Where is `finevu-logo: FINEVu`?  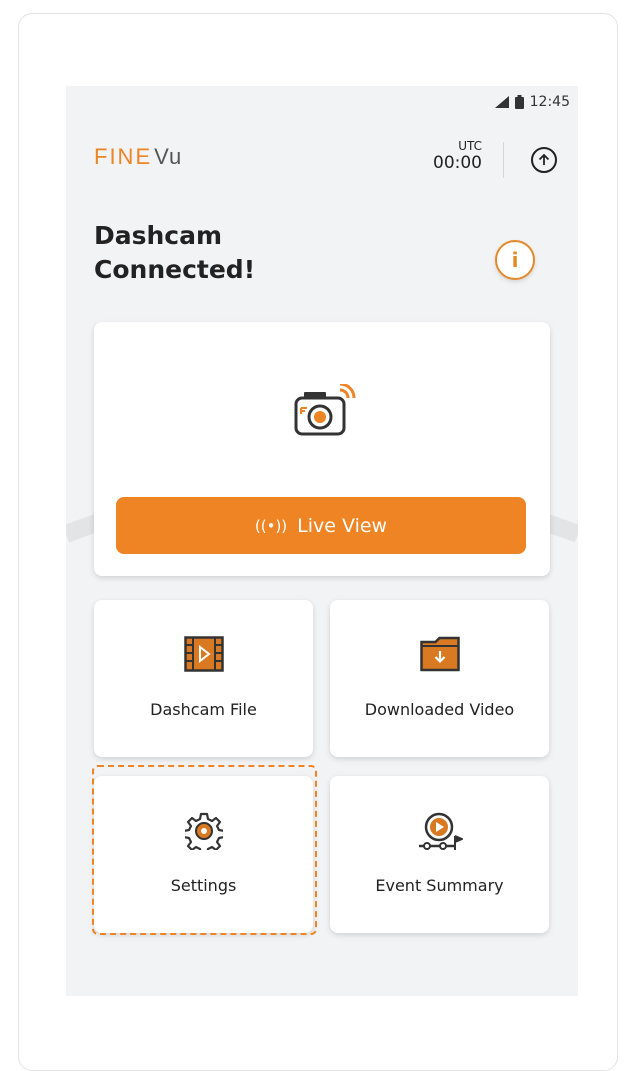
finevu-logo: FINEVu is located at coordinates (138, 157).